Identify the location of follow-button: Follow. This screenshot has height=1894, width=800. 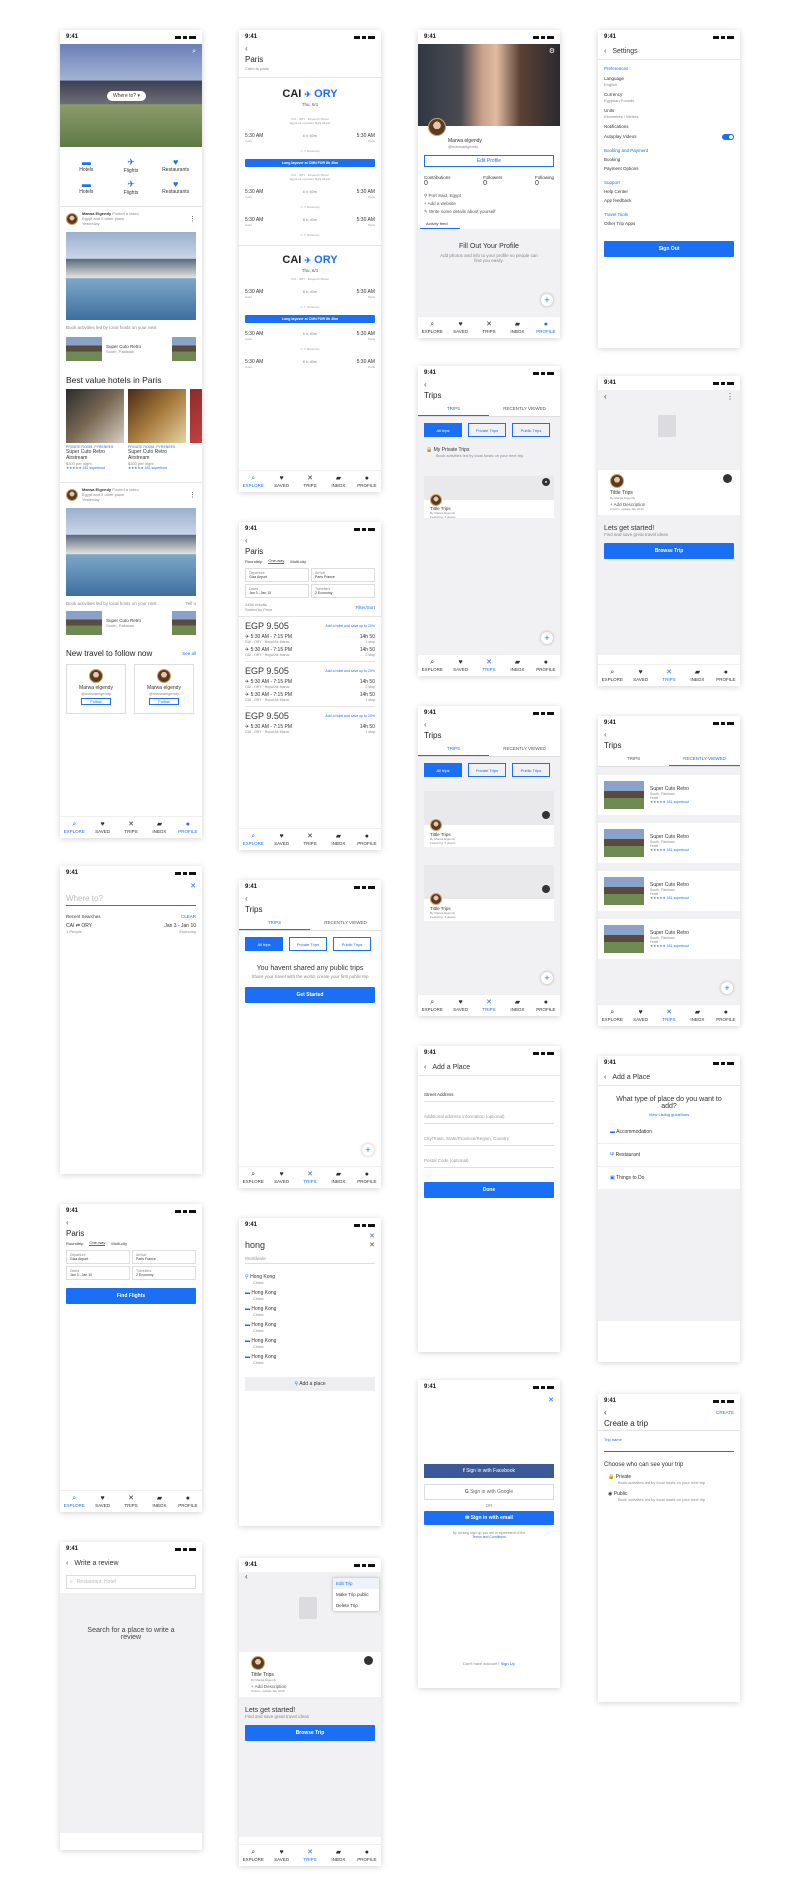
(96, 701).